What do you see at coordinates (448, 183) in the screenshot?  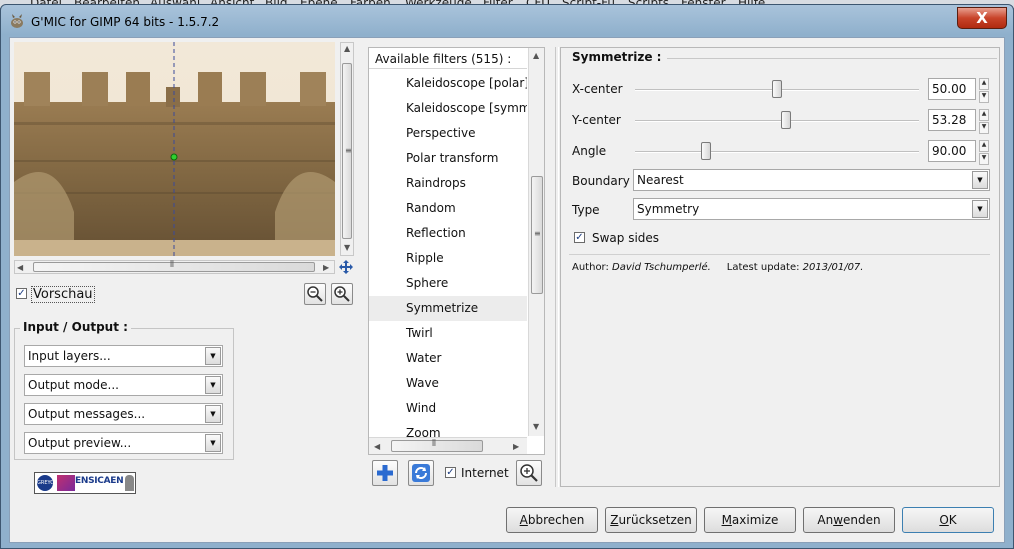 I see `filter-list-item: Raindrops` at bounding box center [448, 183].